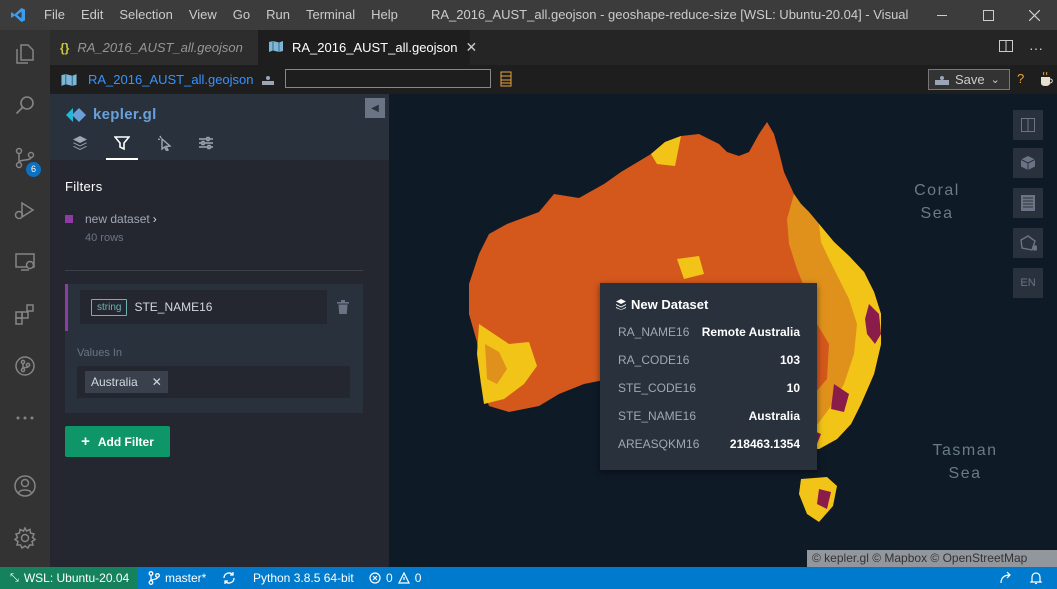 The width and height of the screenshot is (1057, 589). Describe the element at coordinates (793, 388) in the screenshot. I see `tooltip-value: 10` at that location.